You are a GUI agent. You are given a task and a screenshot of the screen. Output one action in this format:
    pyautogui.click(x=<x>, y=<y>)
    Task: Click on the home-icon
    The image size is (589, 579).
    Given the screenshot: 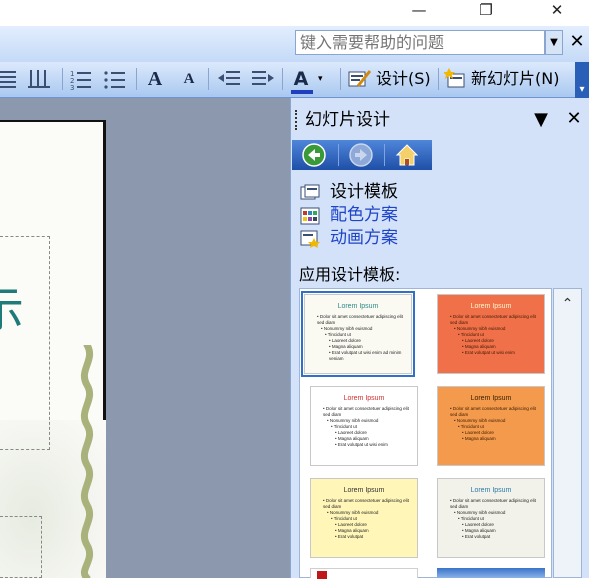 What is the action you would take?
    pyautogui.click(x=407, y=155)
    